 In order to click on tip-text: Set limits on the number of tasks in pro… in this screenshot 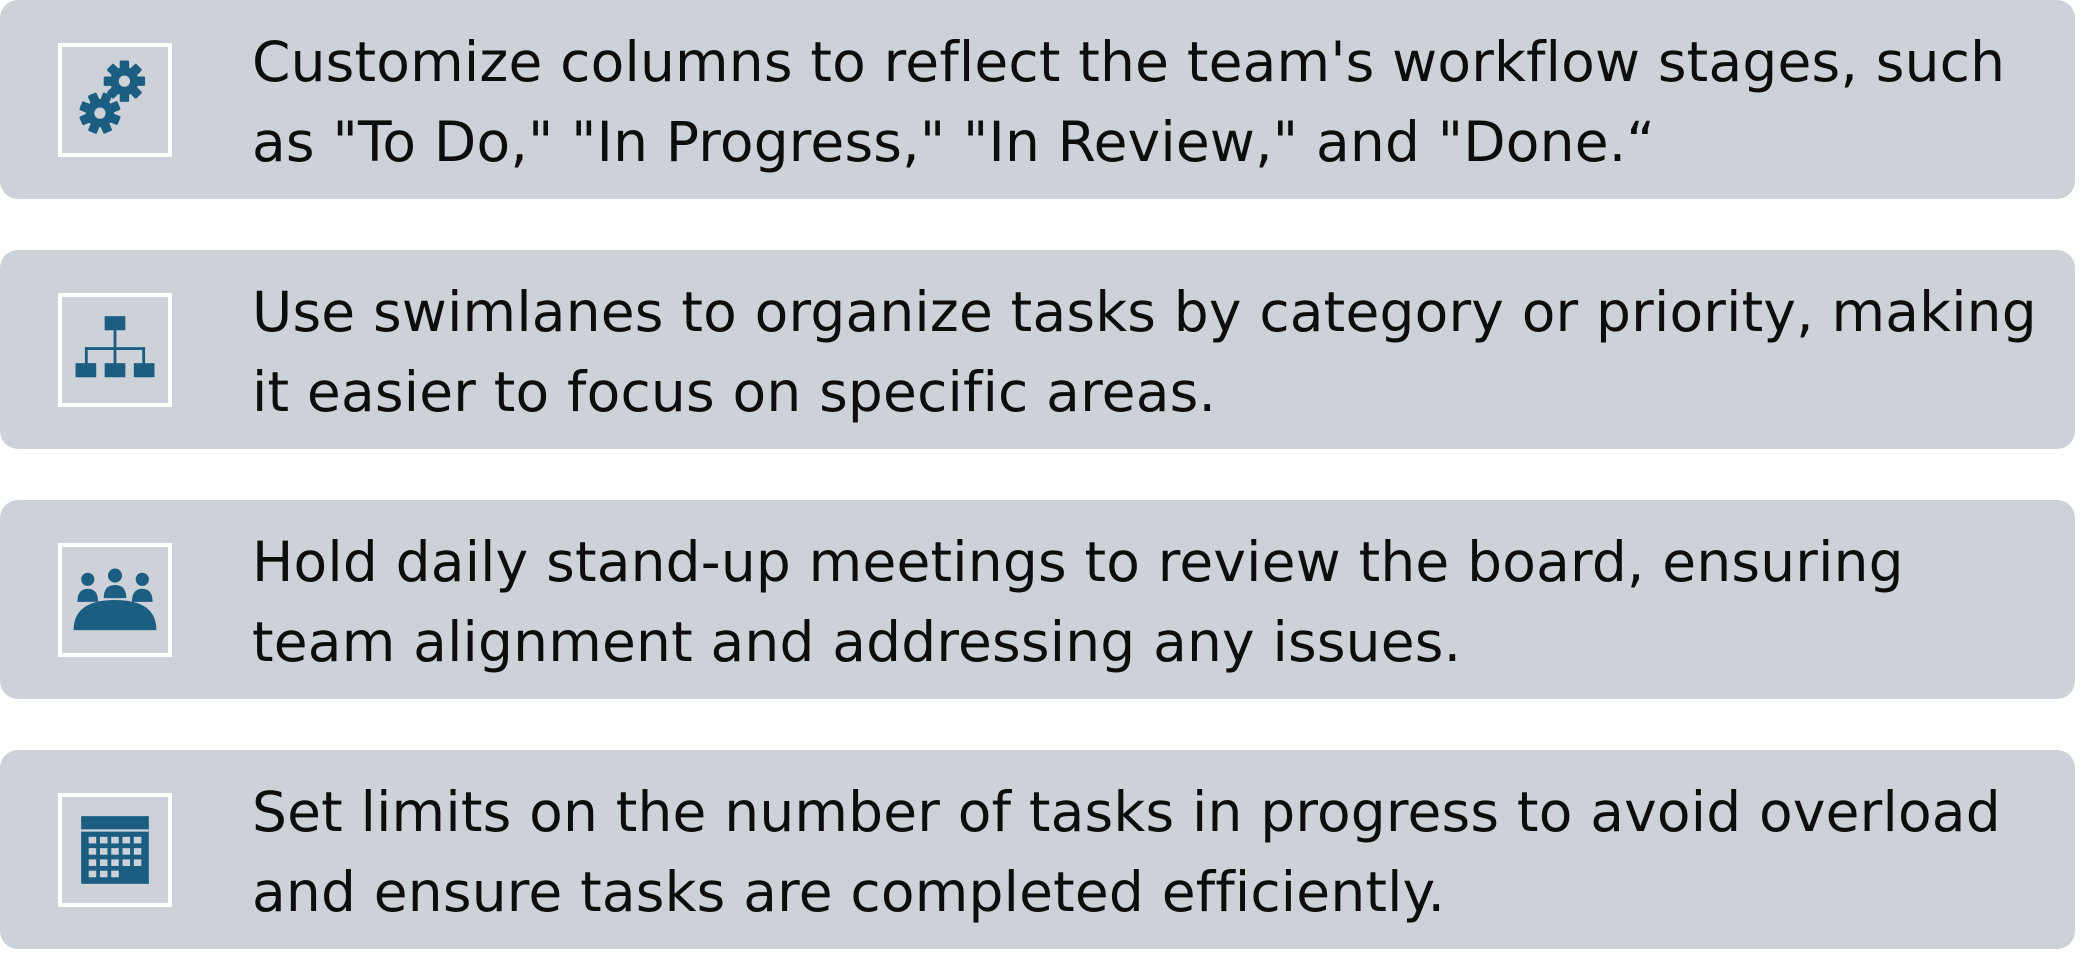, I will do `click(1126, 852)`.